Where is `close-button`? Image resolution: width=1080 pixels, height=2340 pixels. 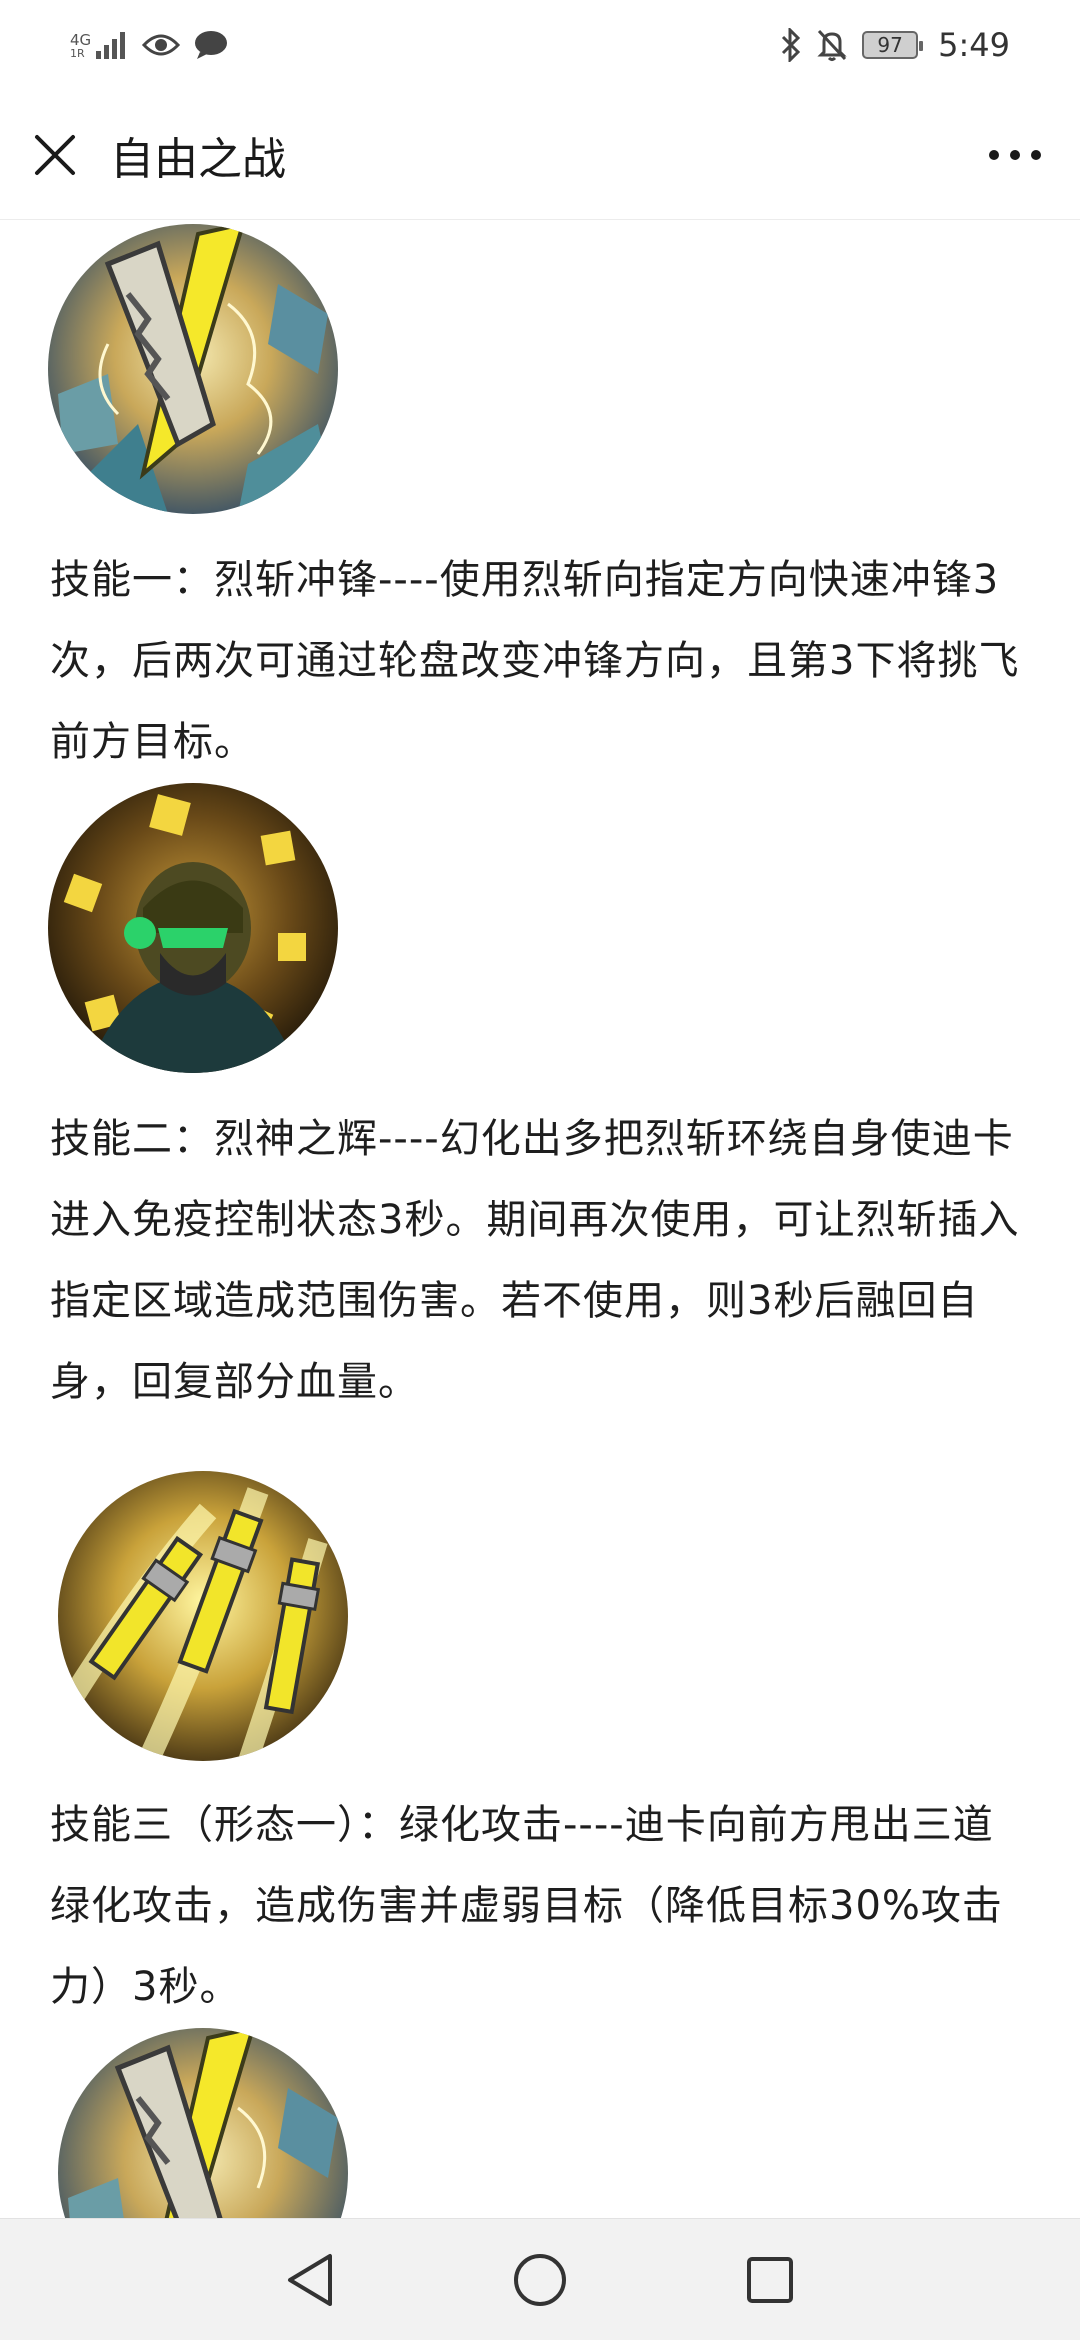
close-button is located at coordinates (55, 155).